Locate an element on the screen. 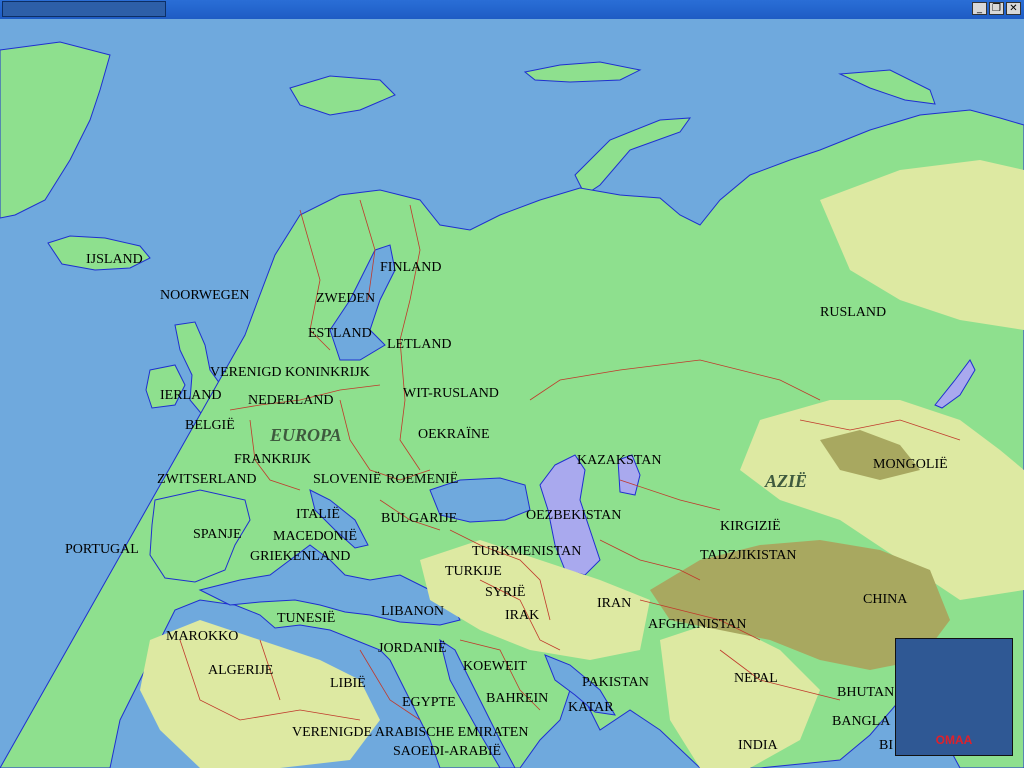 The image size is (1024, 768). continent-label-asia: AZIË is located at coordinates (785, 481).